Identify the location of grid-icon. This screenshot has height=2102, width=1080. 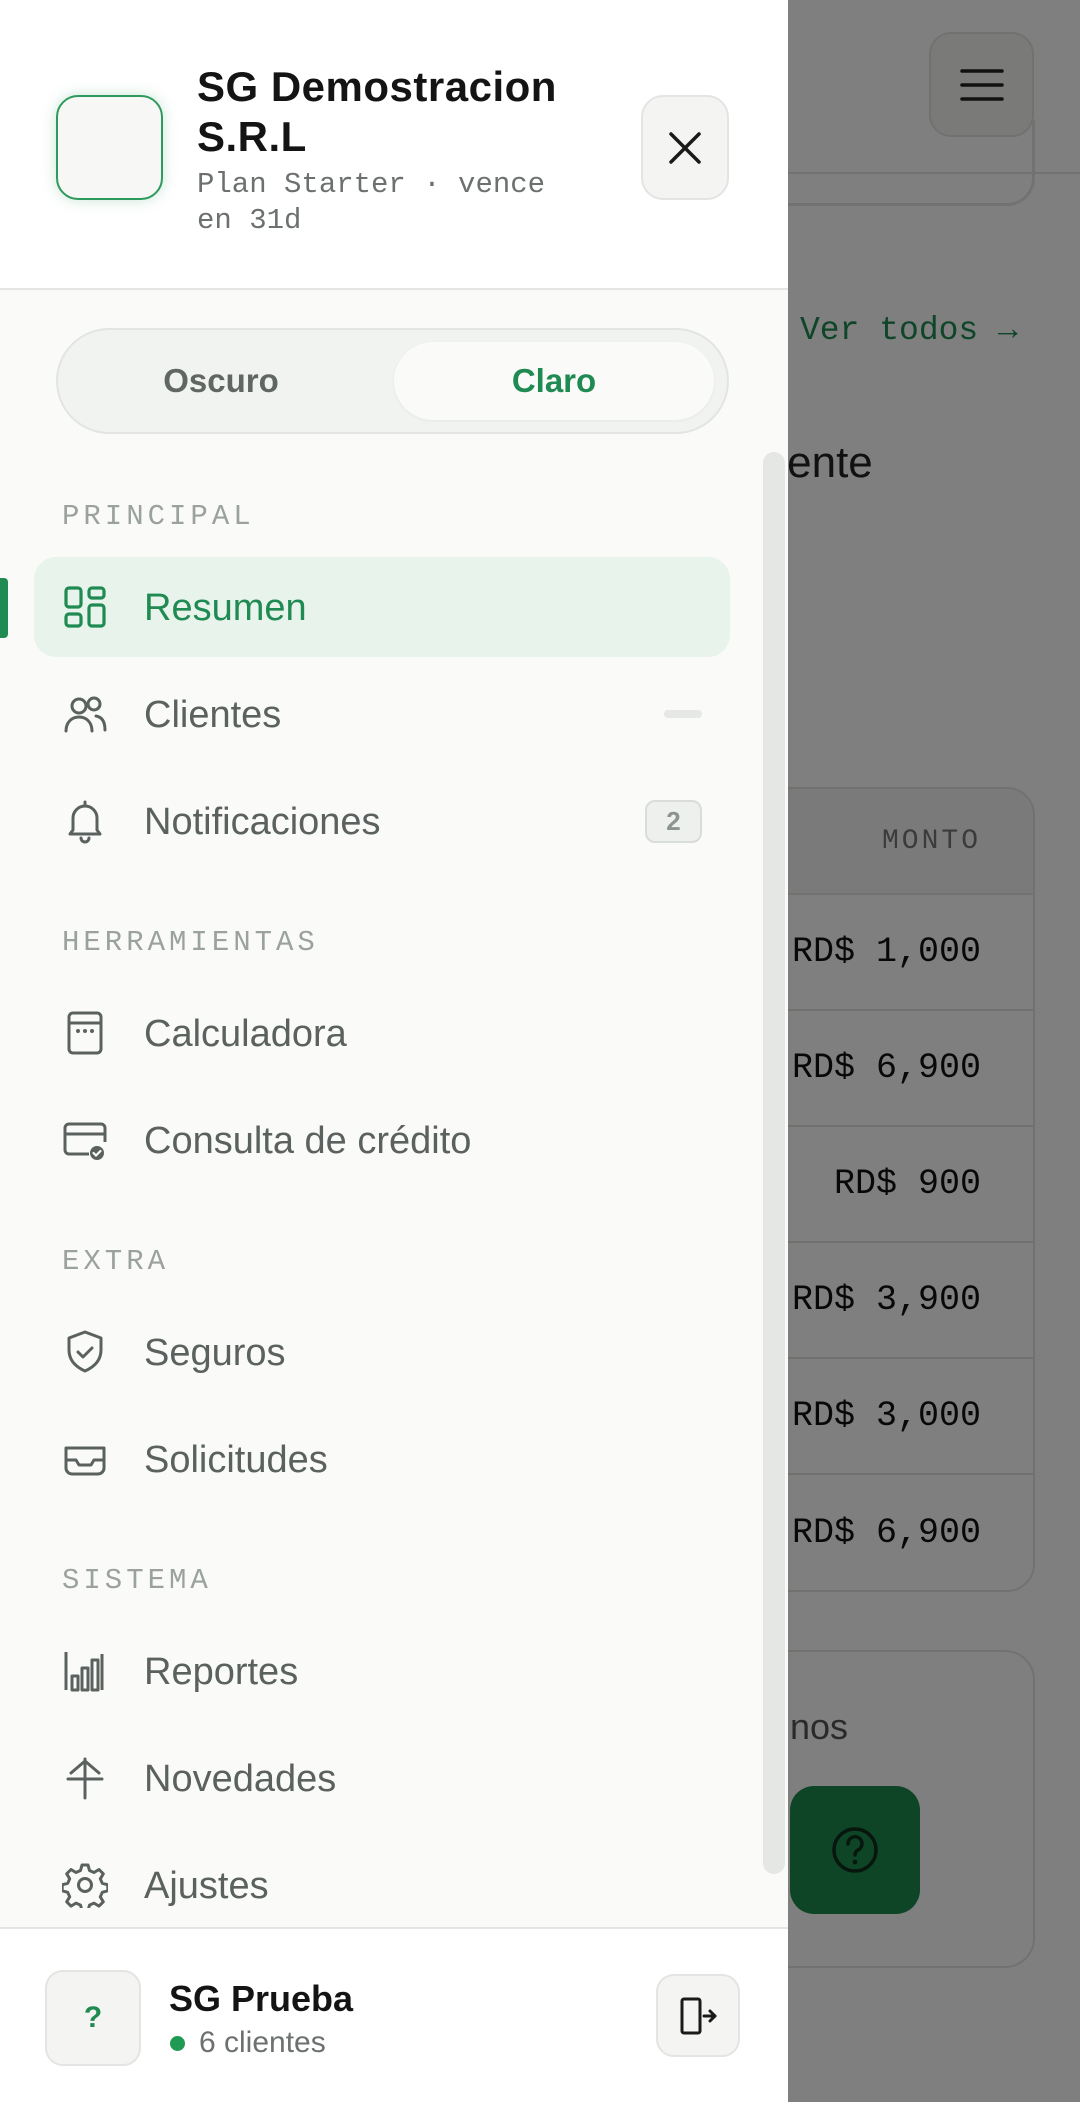
(85, 607).